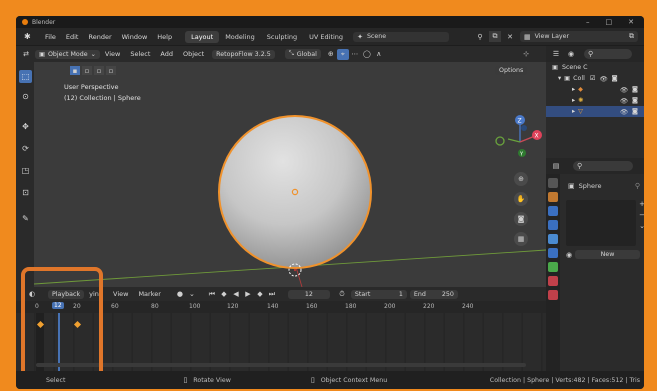 The height and width of the screenshot is (391, 657). Describe the element at coordinates (500, 141) in the screenshot. I see `gizmo-y-axis` at that location.